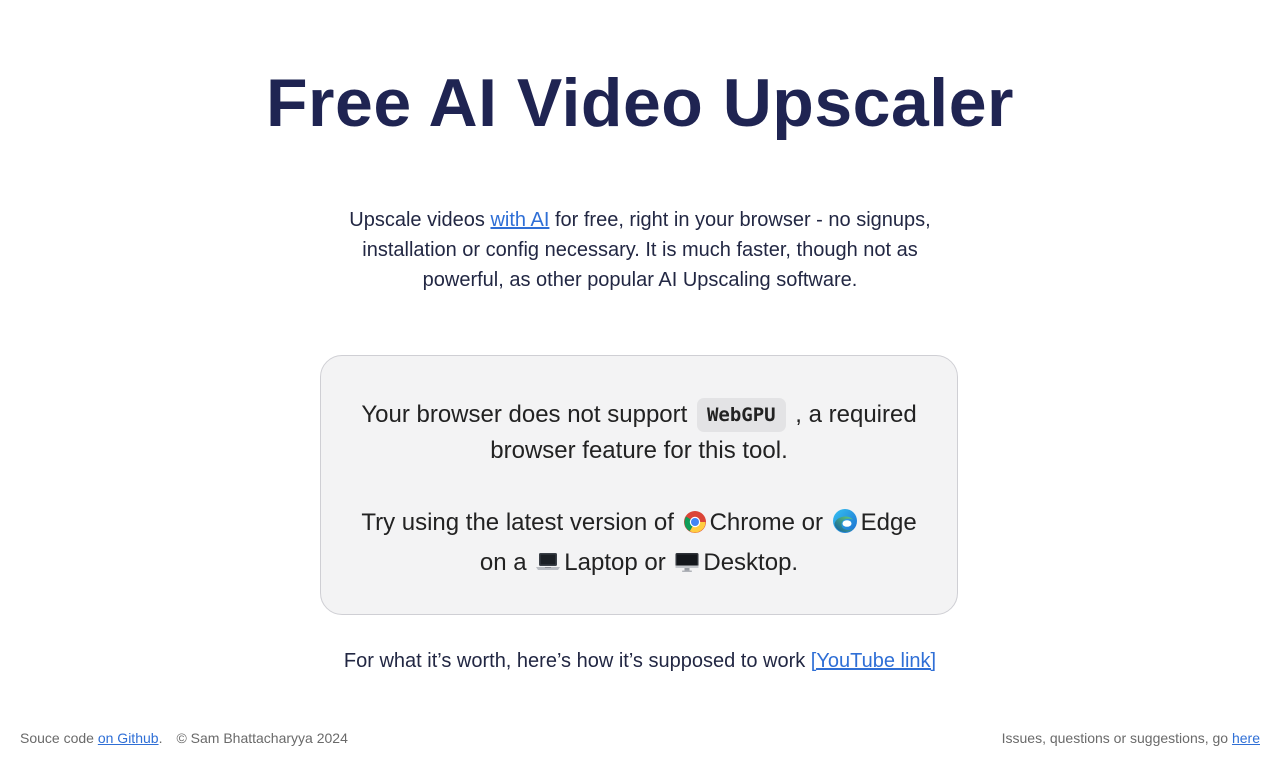 Image resolution: width=1280 pixels, height=768 pixels. What do you see at coordinates (873, 661) in the screenshot?
I see `youtube-link: [YouTube link]` at bounding box center [873, 661].